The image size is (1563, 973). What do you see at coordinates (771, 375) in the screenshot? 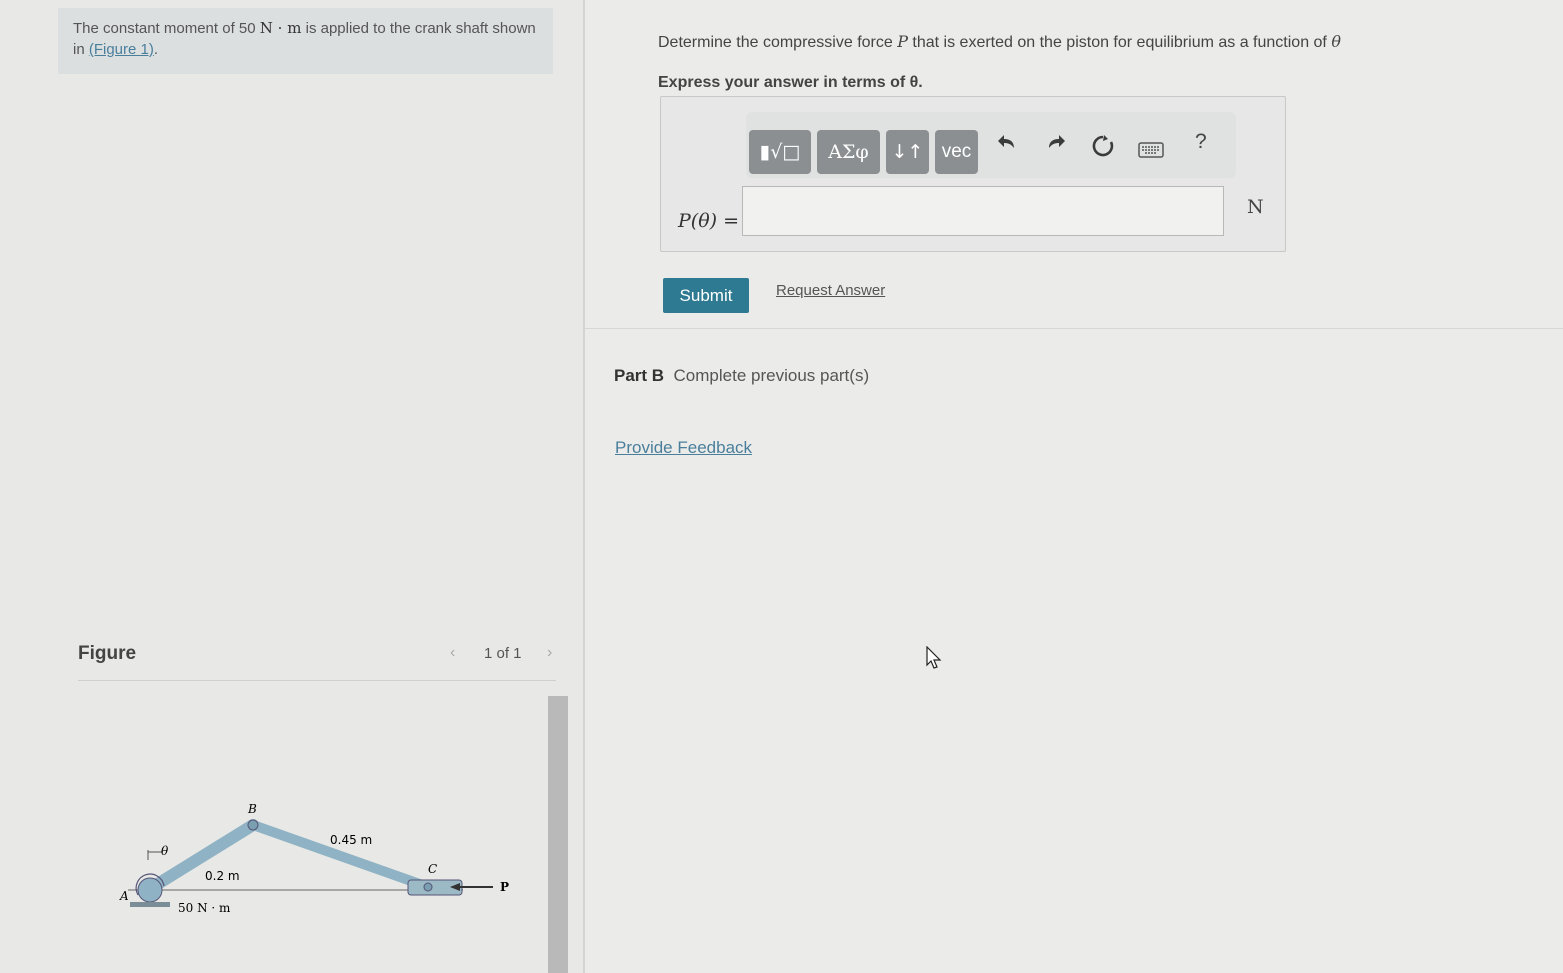
I see `part-b-status: Complete previous part(s)` at bounding box center [771, 375].